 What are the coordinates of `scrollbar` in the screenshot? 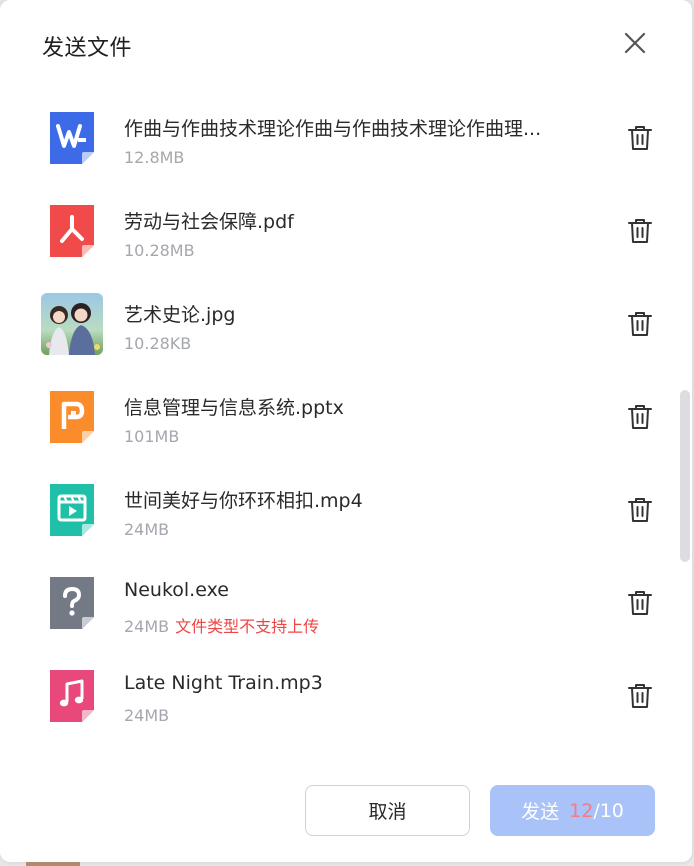 It's located at (685, 476).